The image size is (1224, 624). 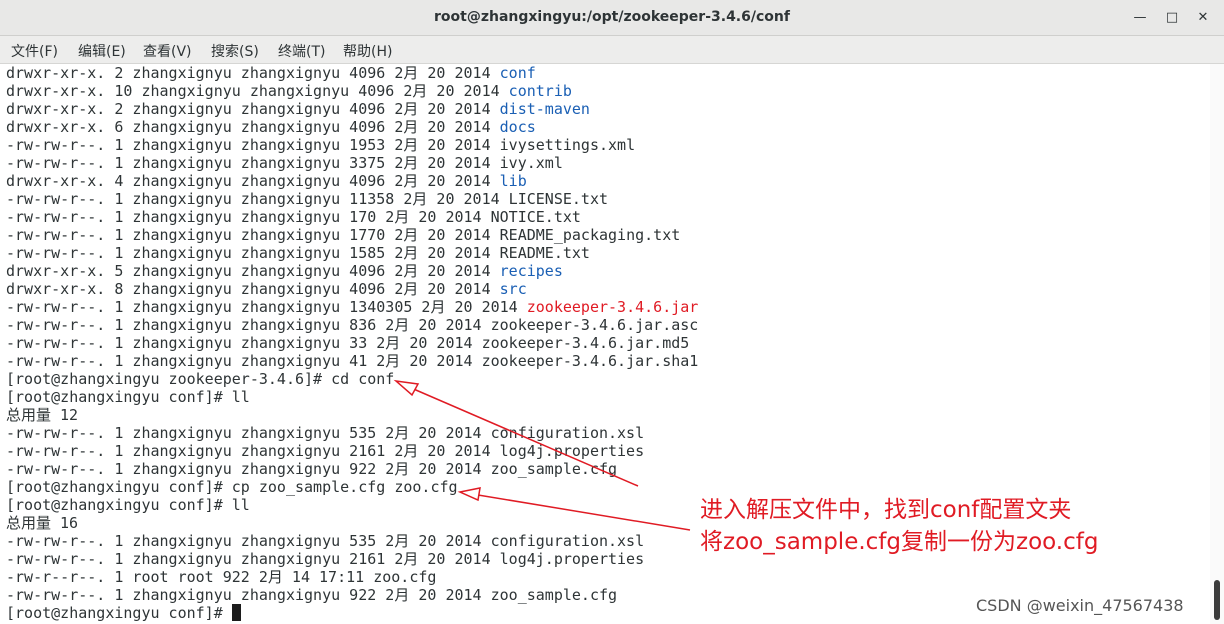 What do you see at coordinates (590, 361) in the screenshot?
I see `file-name: zookeeper-3.4.6.jar.sha1` at bounding box center [590, 361].